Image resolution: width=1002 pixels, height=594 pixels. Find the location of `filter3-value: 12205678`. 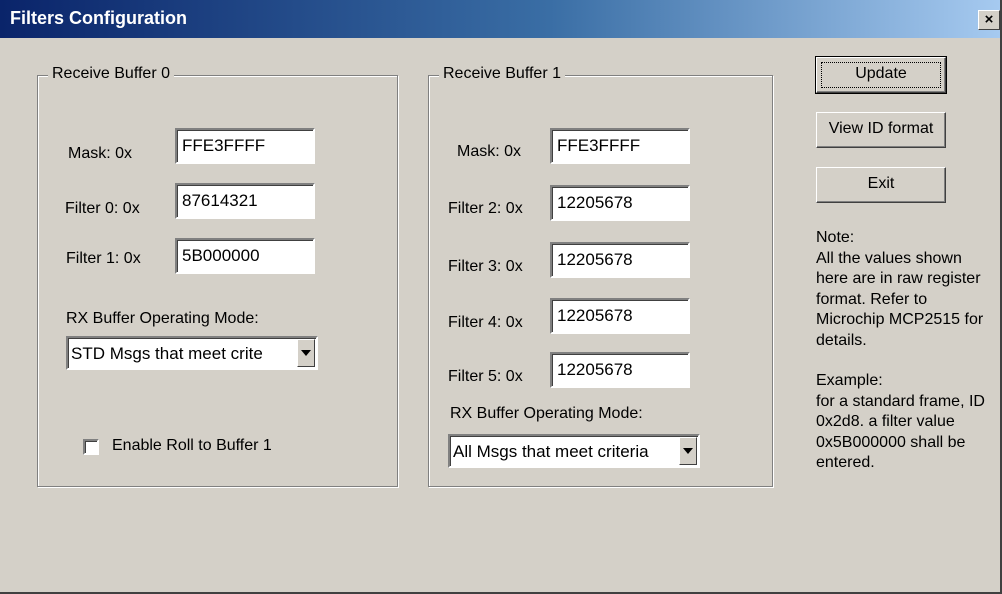

filter3-value: 12205678 is located at coordinates (595, 259).